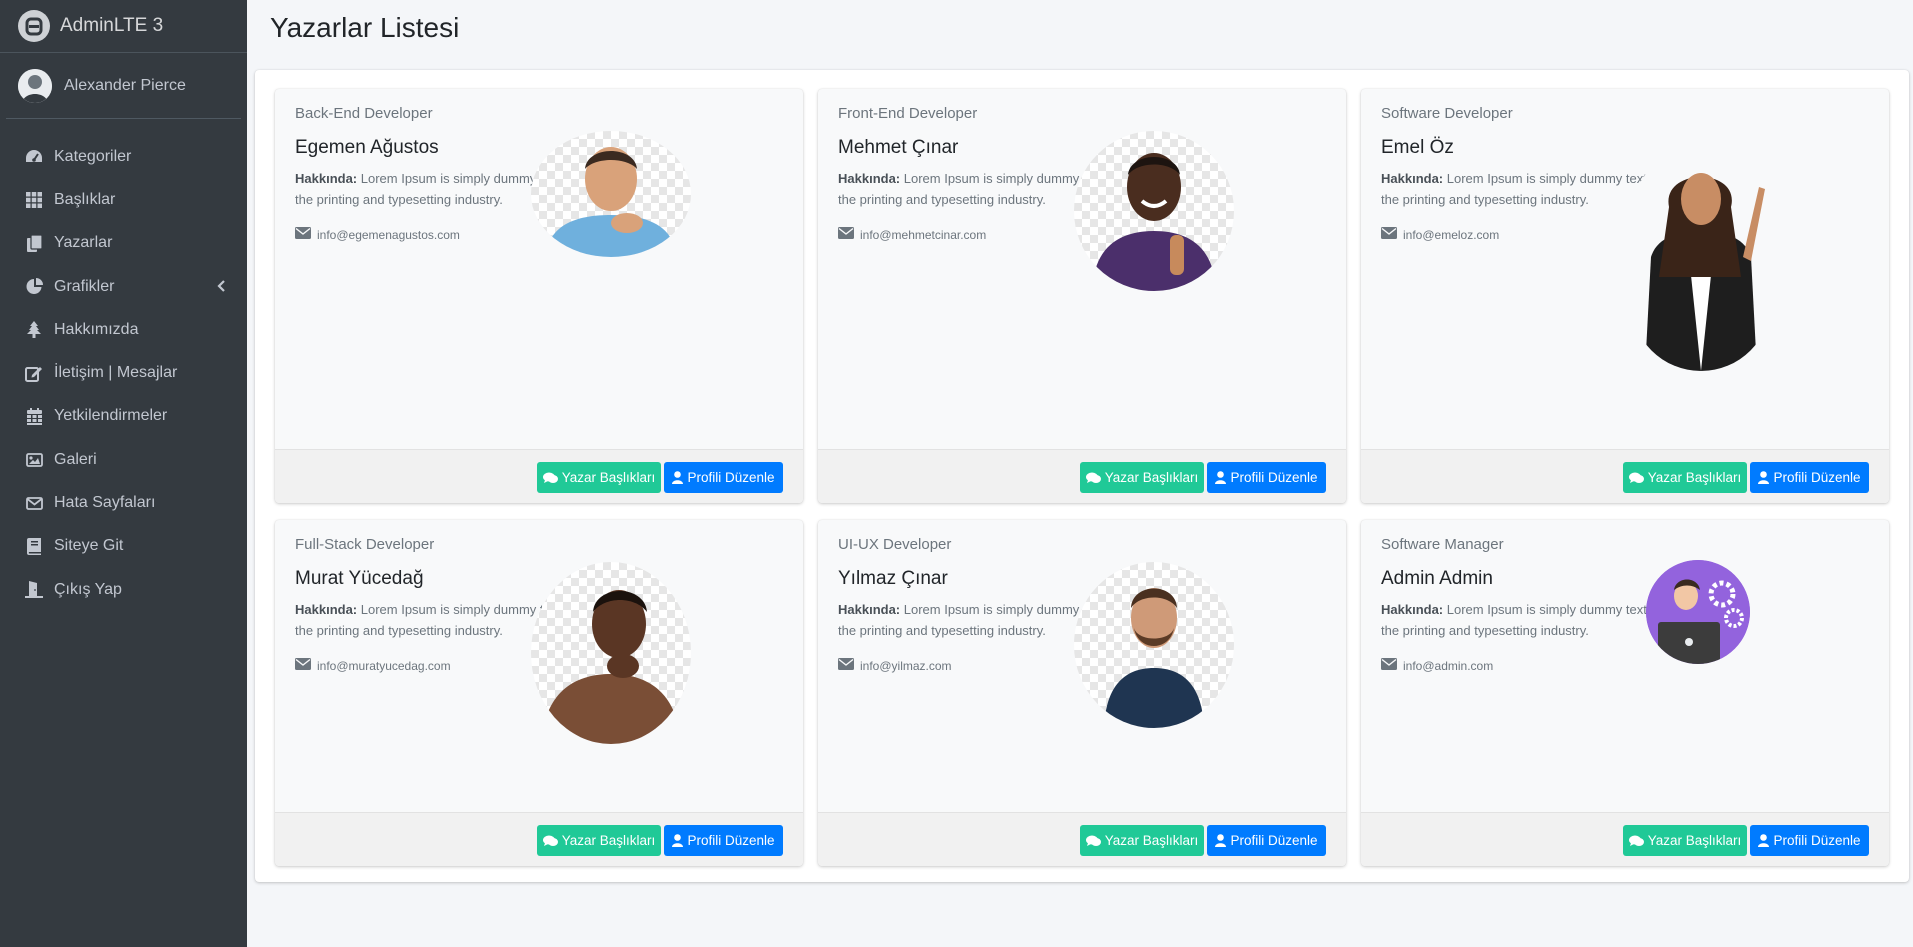  I want to click on sidebar-item-label: Yetkilendirmeler, so click(111, 416).